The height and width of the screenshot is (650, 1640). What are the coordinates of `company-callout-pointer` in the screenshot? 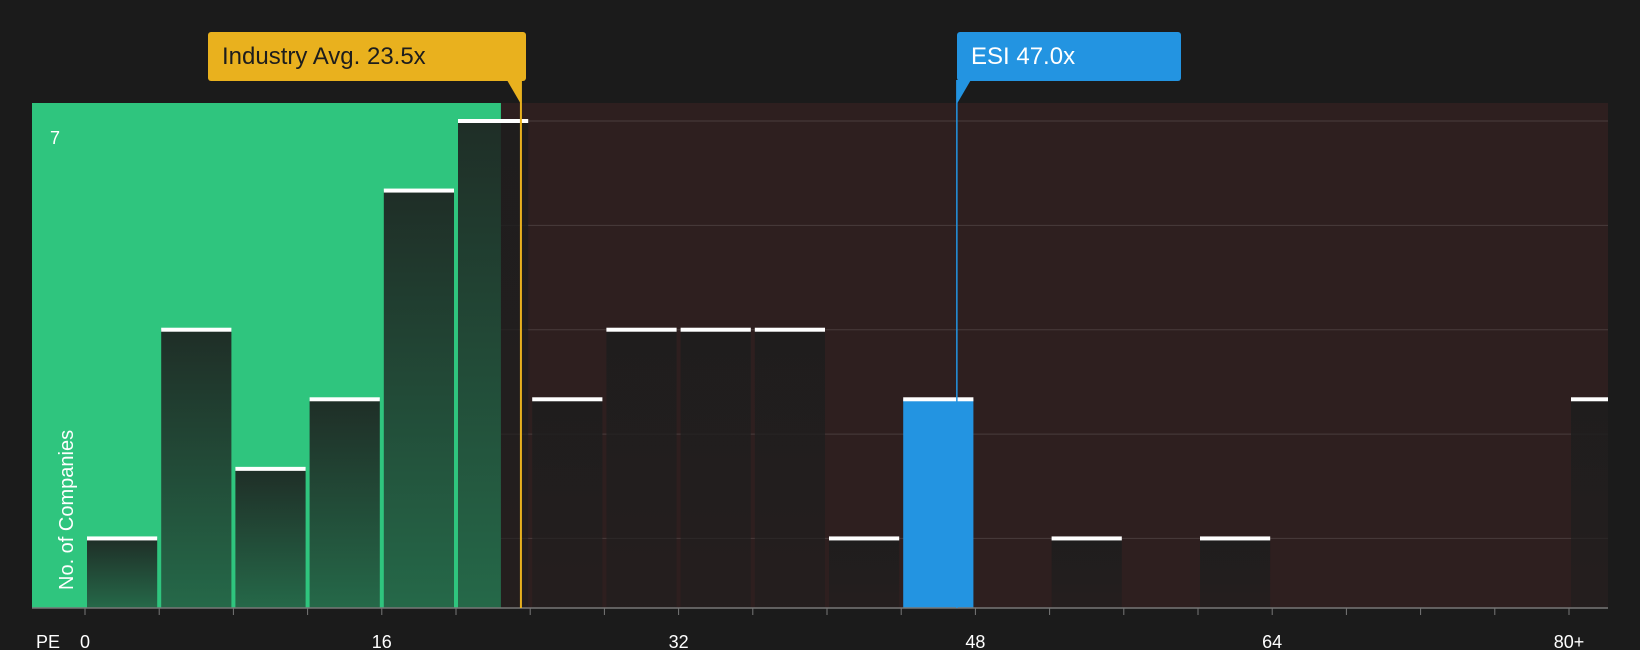 It's located at (963, 92).